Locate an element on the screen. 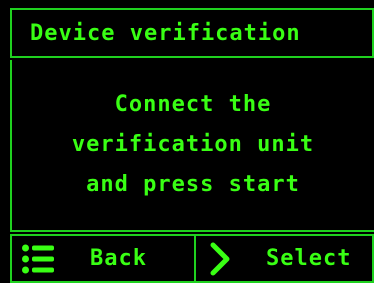  back-button: Back is located at coordinates (103, 258).